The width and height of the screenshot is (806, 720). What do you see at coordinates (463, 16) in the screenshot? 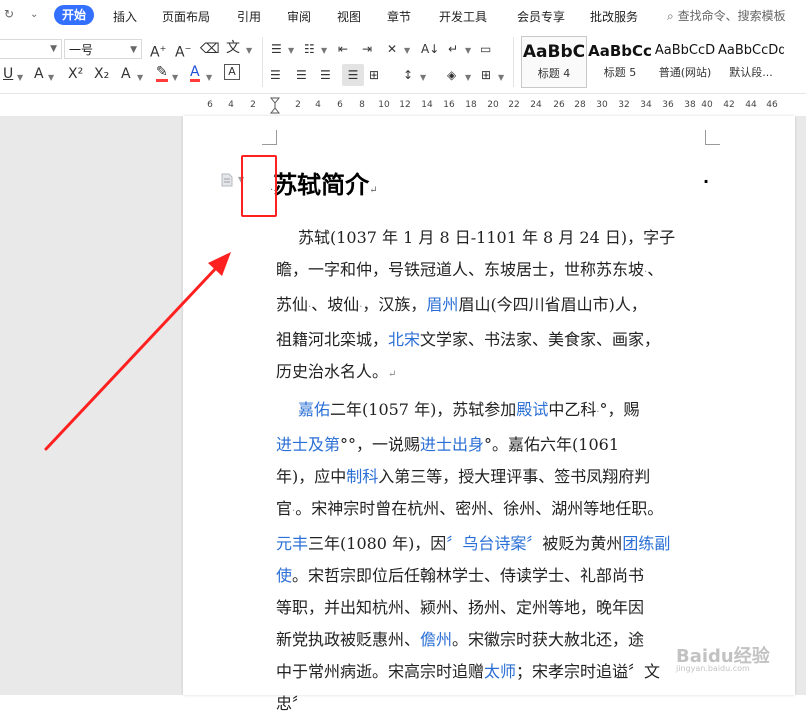
I see `menu-tab-developer: 开发工具` at bounding box center [463, 16].